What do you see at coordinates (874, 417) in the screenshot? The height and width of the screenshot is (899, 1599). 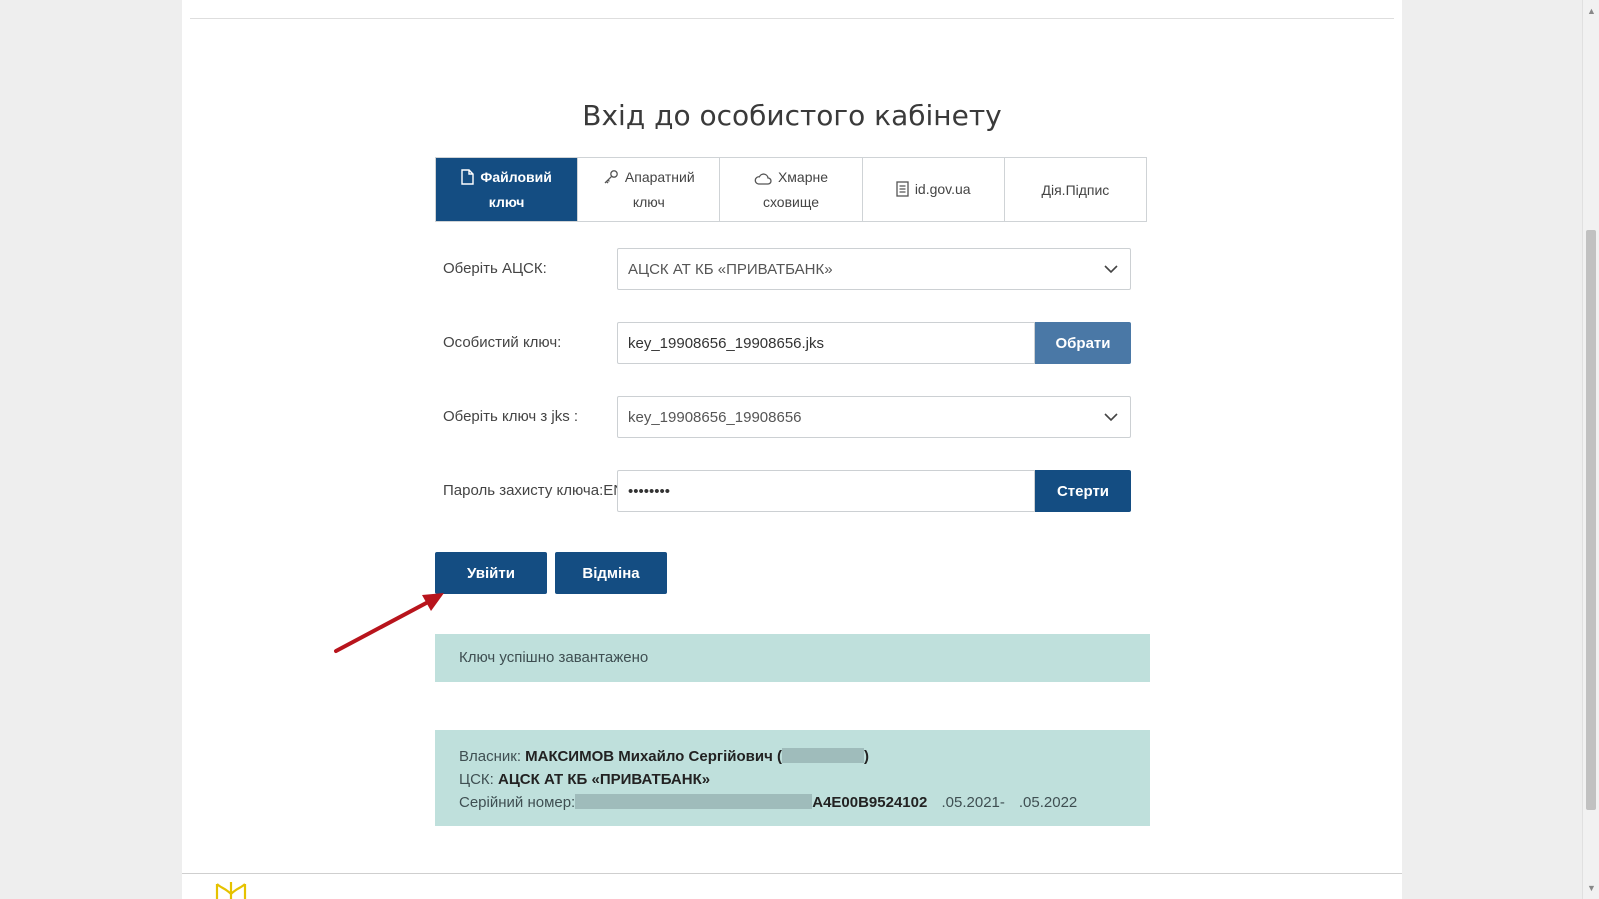 I see `jks-key-select: key_19908656_19908656` at bounding box center [874, 417].